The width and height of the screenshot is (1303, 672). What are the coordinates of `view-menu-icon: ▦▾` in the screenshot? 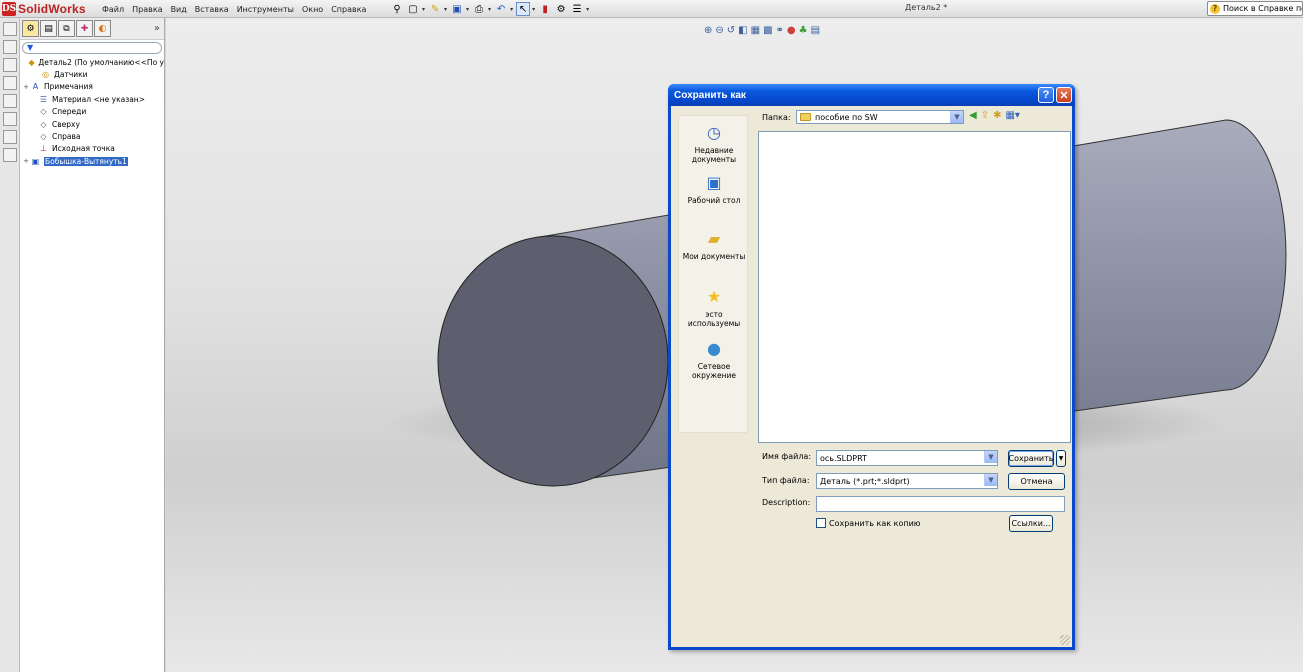 It's located at (1012, 115).